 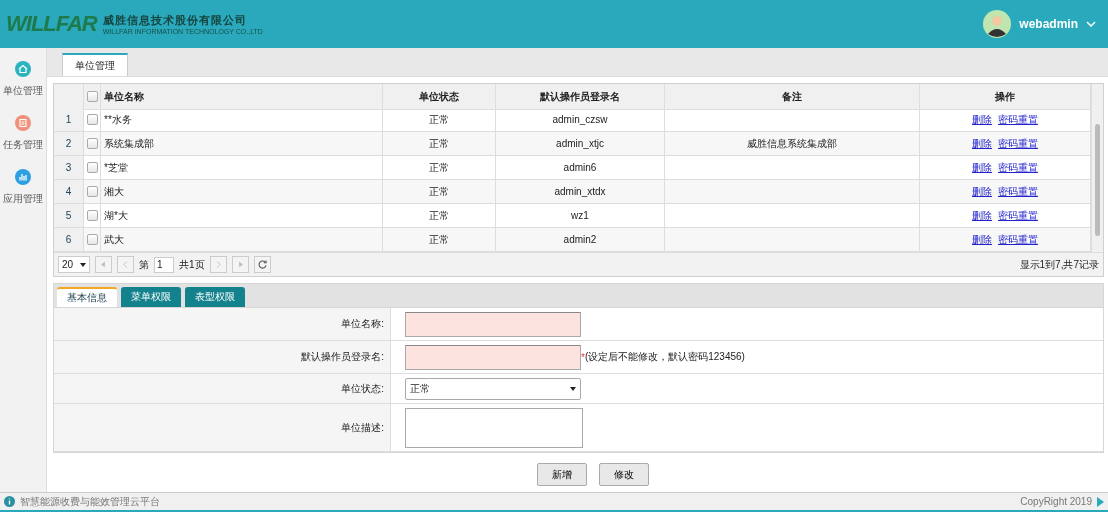 I want to click on sidebar-item: 任务管理, so click(x=23, y=145).